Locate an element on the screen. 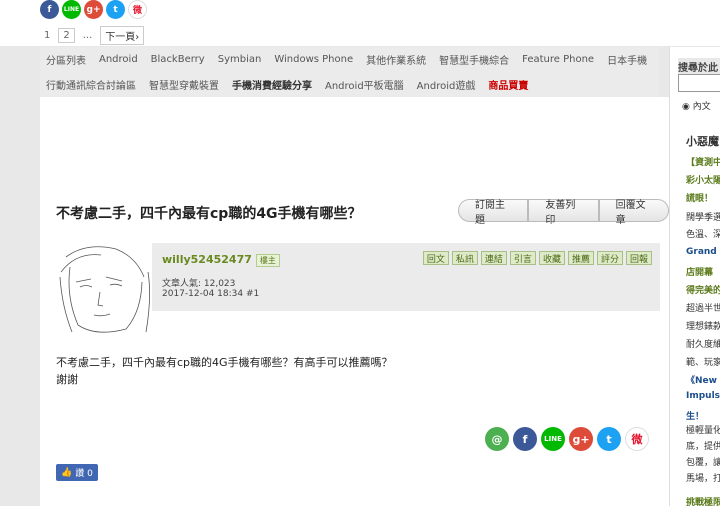  sidebar-search-input is located at coordinates (699, 83).